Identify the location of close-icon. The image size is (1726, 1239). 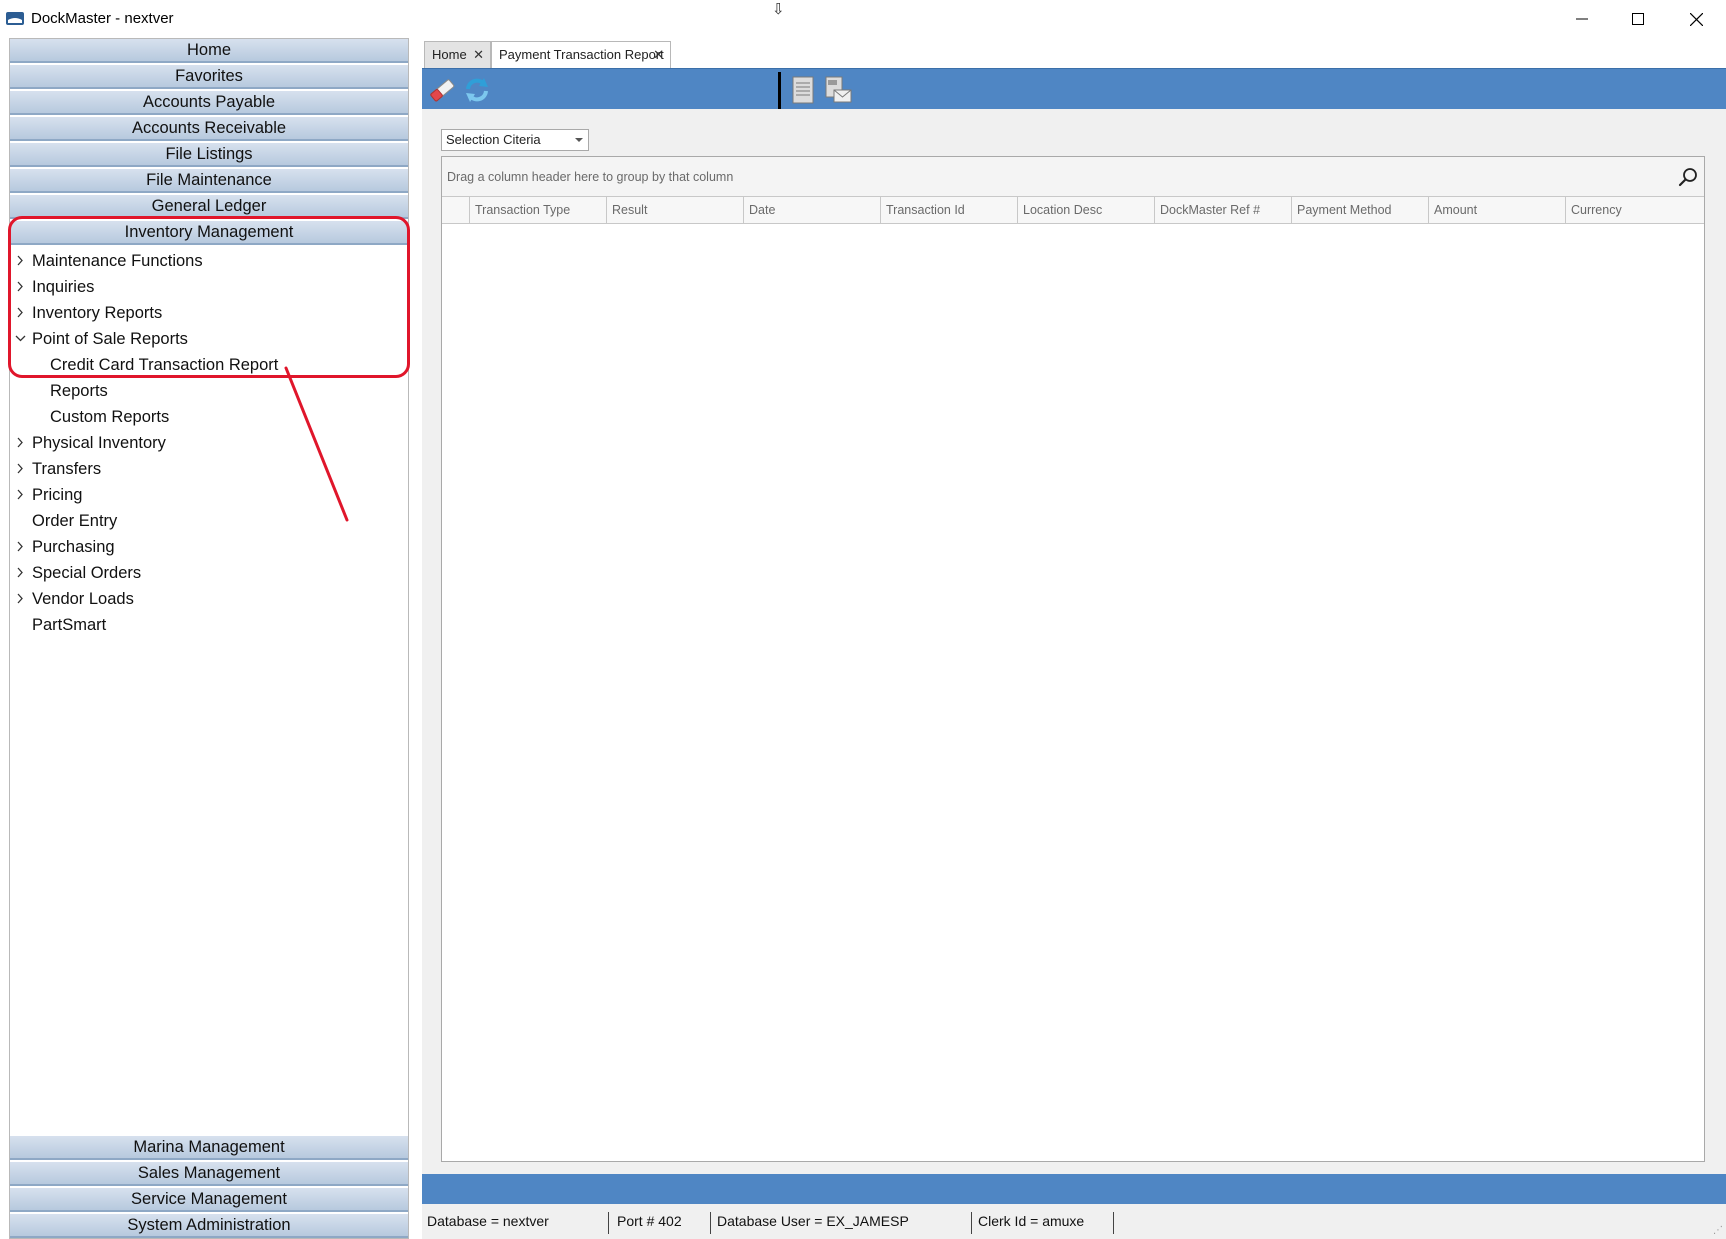
(1696, 19).